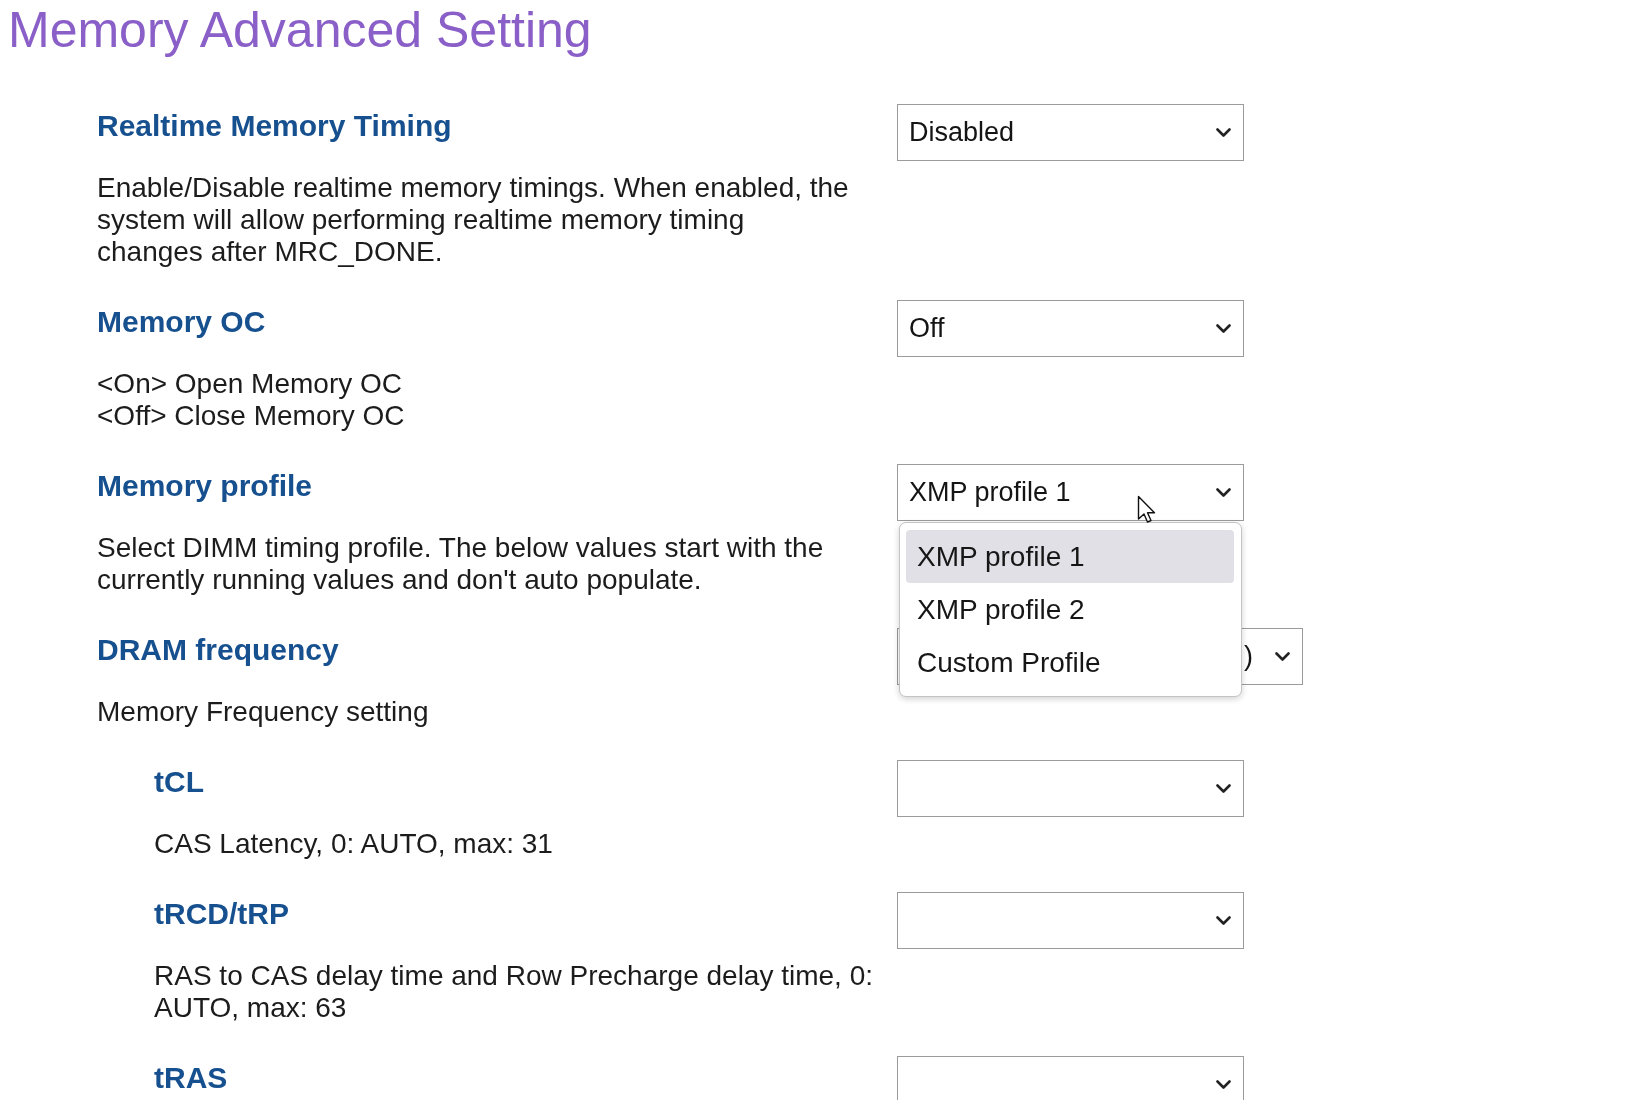  Describe the element at coordinates (222, 914) in the screenshot. I see `setting-title: tRCD/tRP` at that location.